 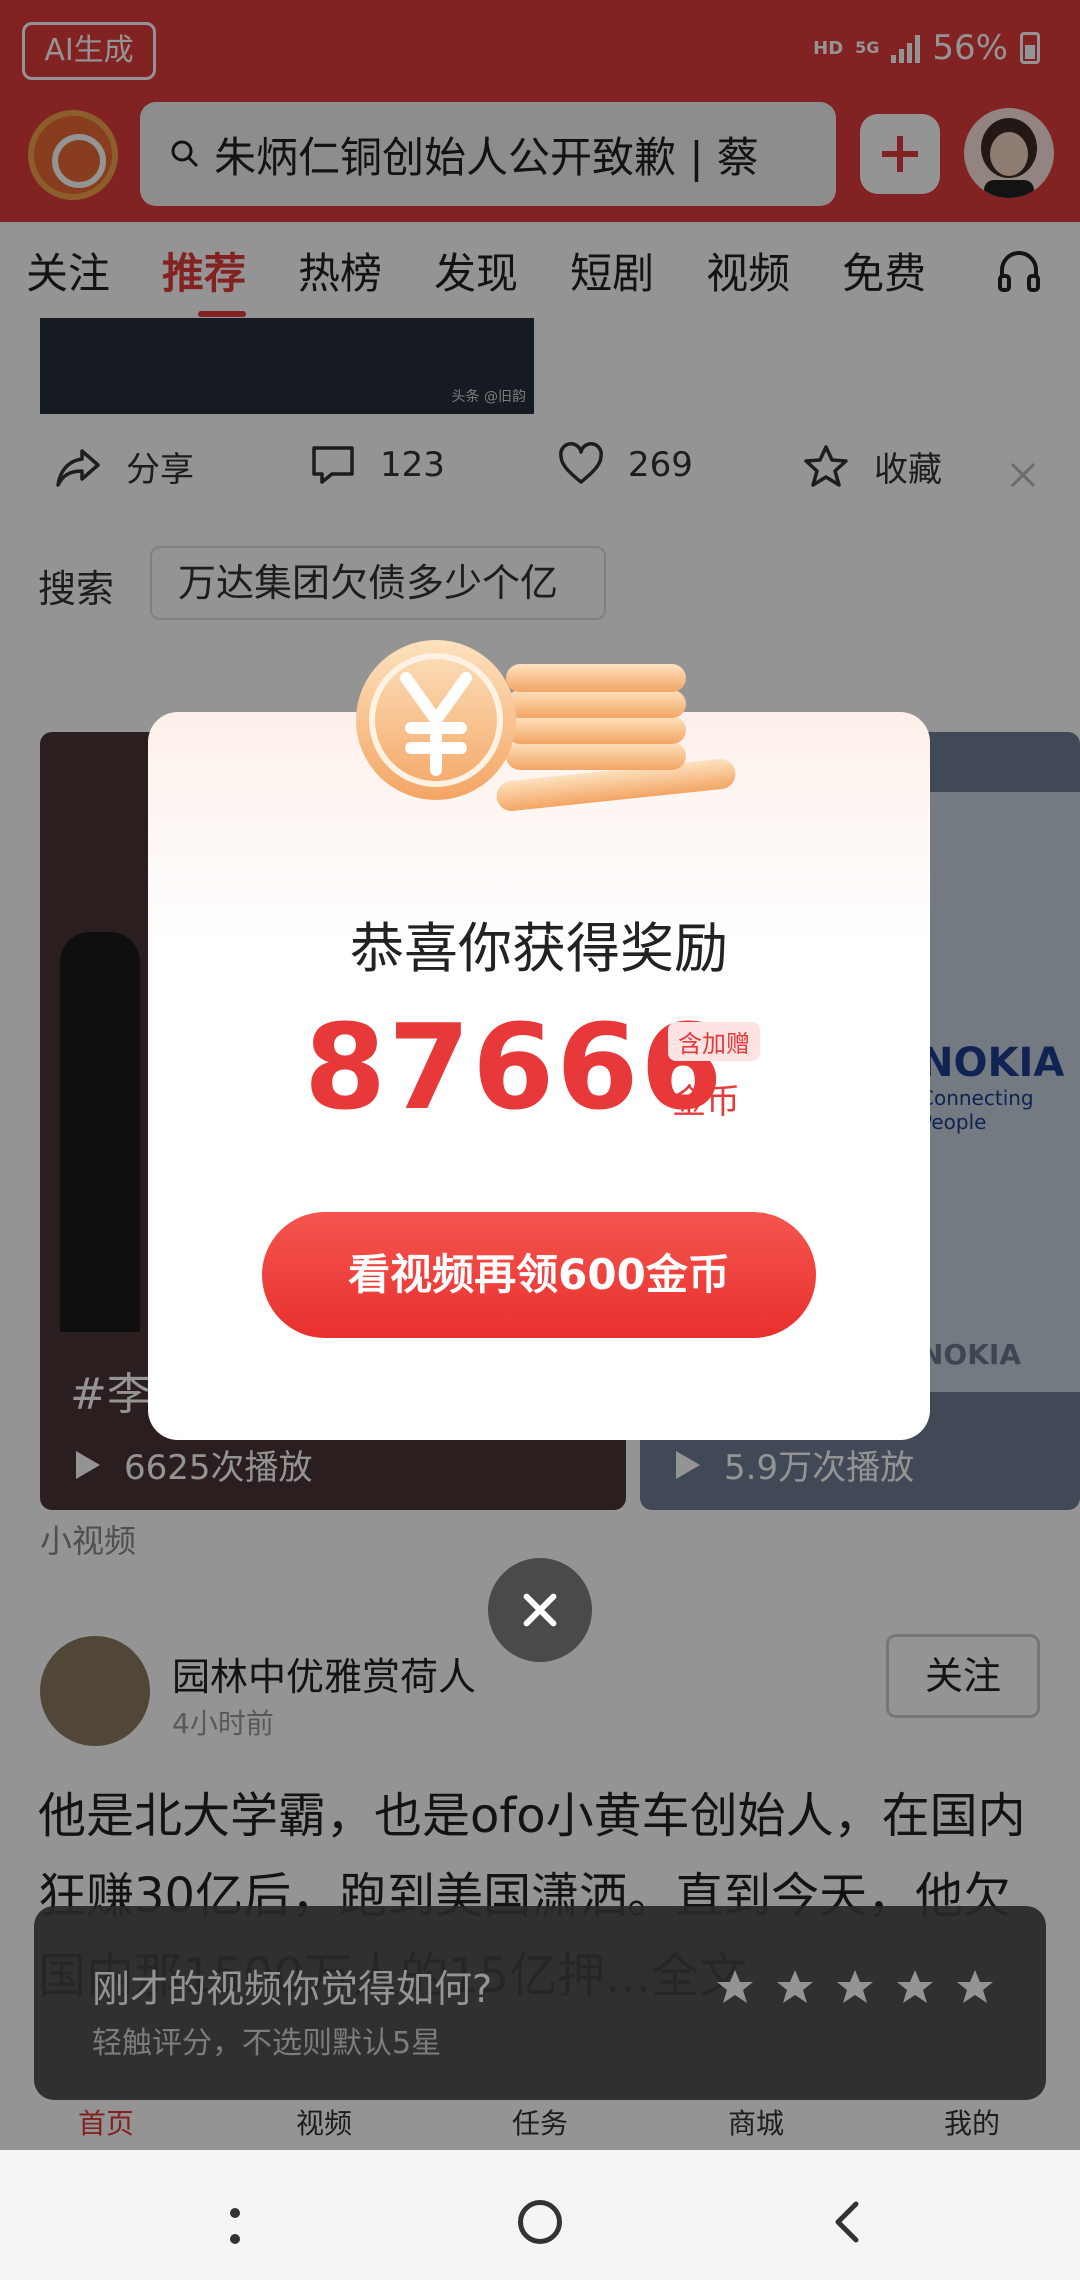 I want to click on reward-amount: 87666, so click(x=514, y=1067).